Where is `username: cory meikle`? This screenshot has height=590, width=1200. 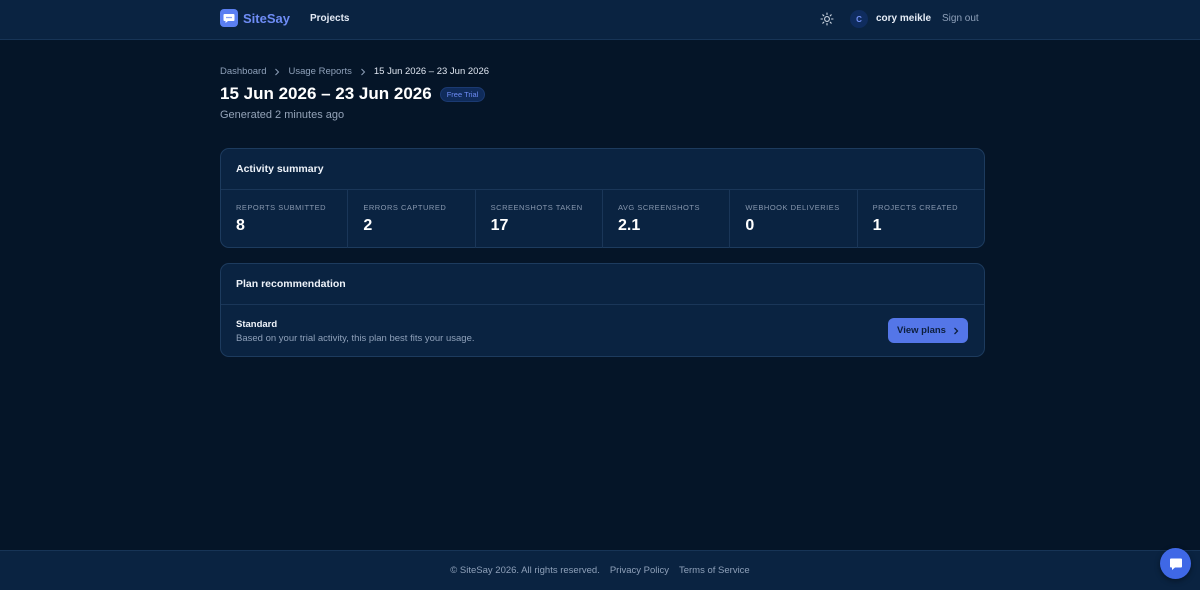 username: cory meikle is located at coordinates (904, 18).